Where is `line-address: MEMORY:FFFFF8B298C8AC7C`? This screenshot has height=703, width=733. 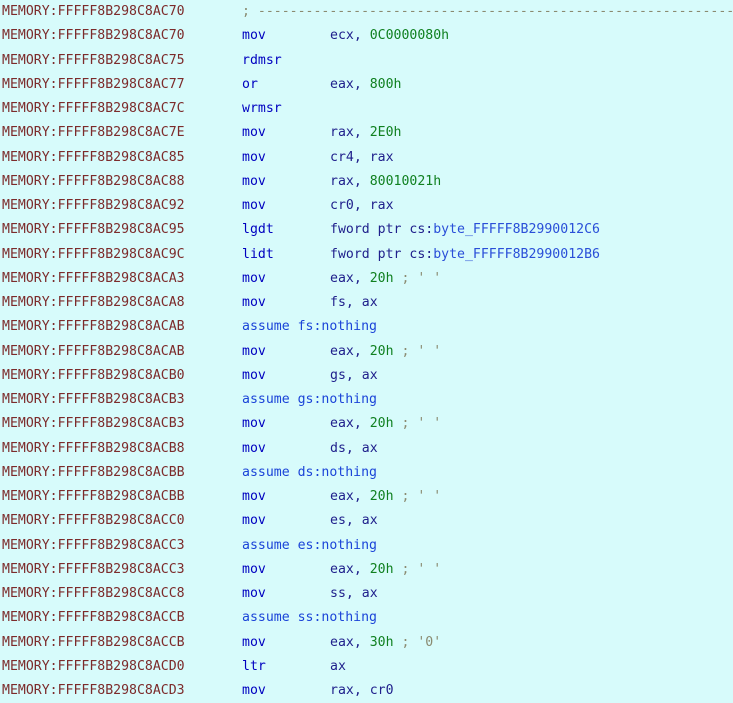
line-address: MEMORY:FFFFF8B298C8AC7C is located at coordinates (93, 108).